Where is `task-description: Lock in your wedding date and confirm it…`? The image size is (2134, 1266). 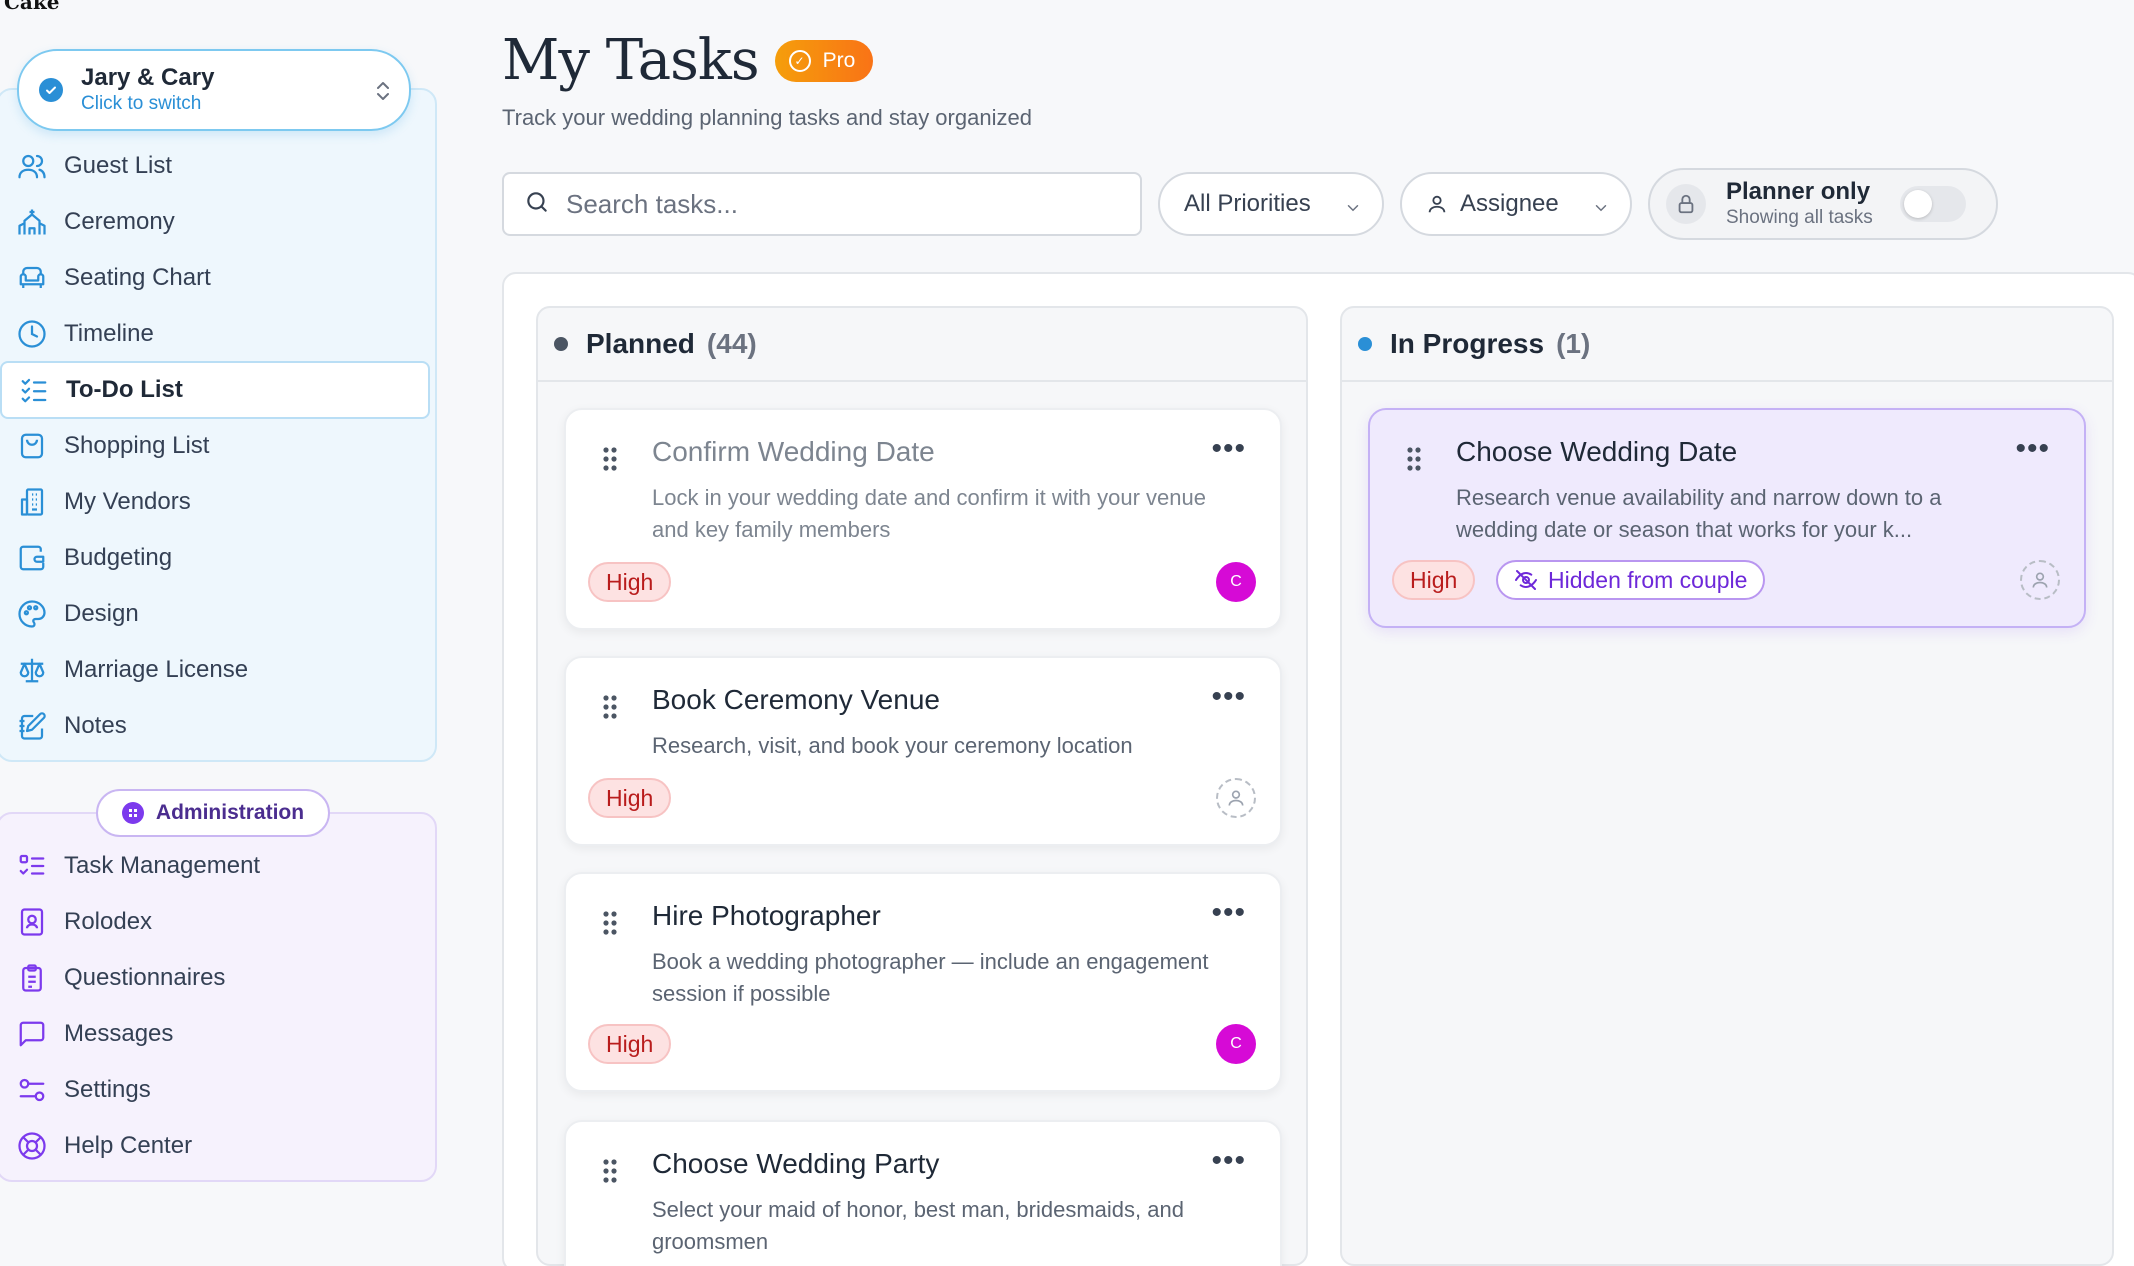 task-description: Lock in your wedding date and confirm it… is located at coordinates (929, 513).